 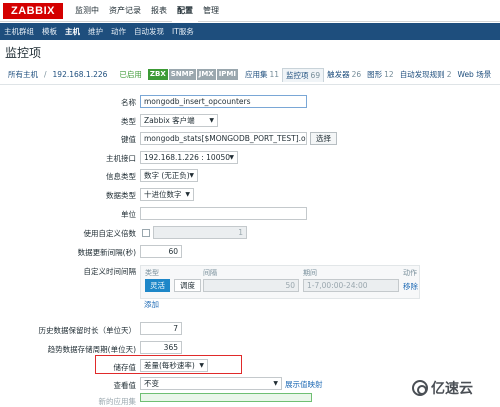 What do you see at coordinates (250, 11) in the screenshot?
I see `top-bar: ZABBIX 监测中 资产记录 报表 配置 管理` at bounding box center [250, 11].